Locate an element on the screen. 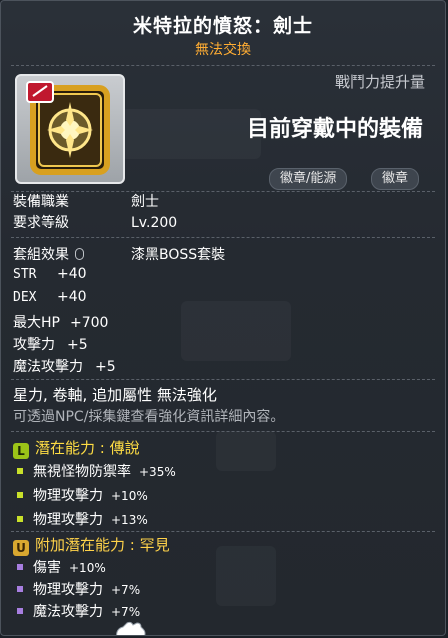  bonus-stat-name: 物理攻擊力 is located at coordinates (68, 590).